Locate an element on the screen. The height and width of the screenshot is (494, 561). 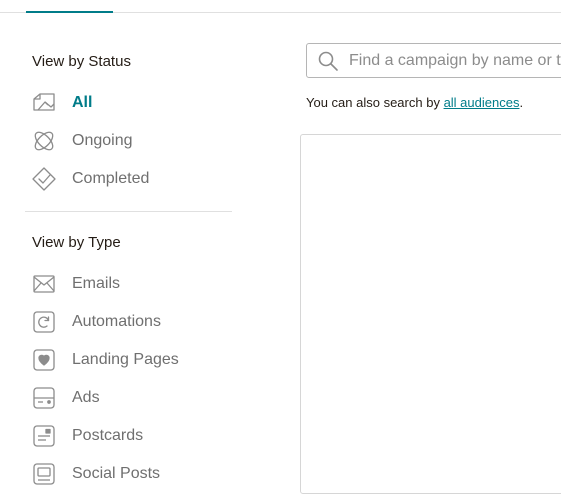
type-filter-landing-pages: Landing Pages is located at coordinates (130, 360).